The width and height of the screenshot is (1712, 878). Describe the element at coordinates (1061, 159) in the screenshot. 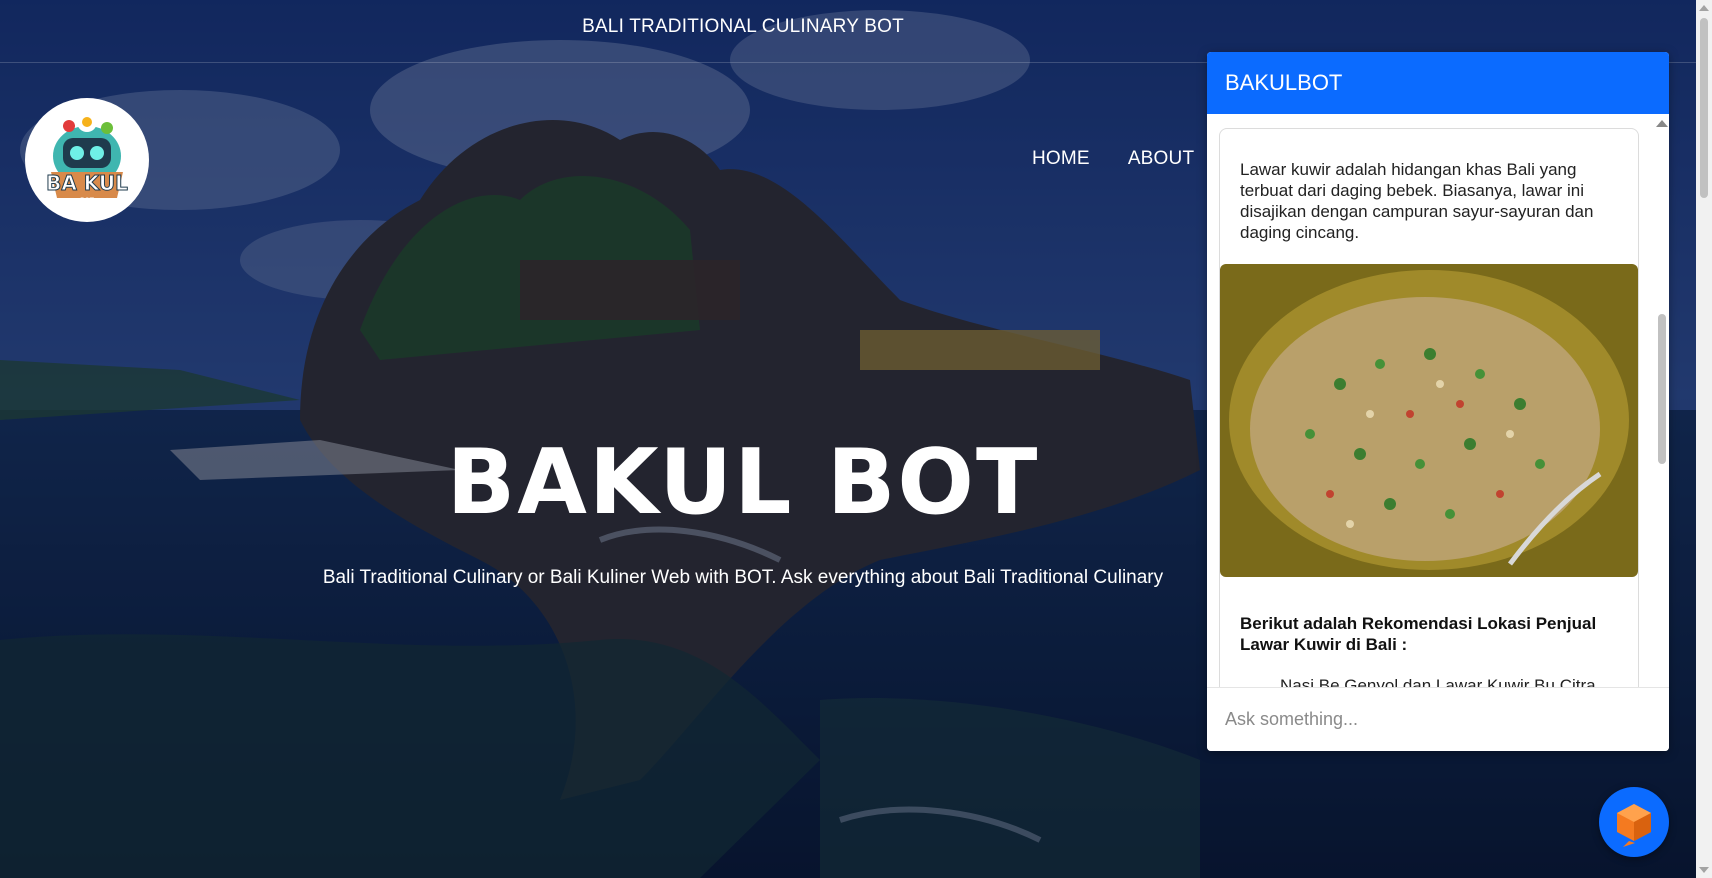

I see `nav-home: HOME` at that location.